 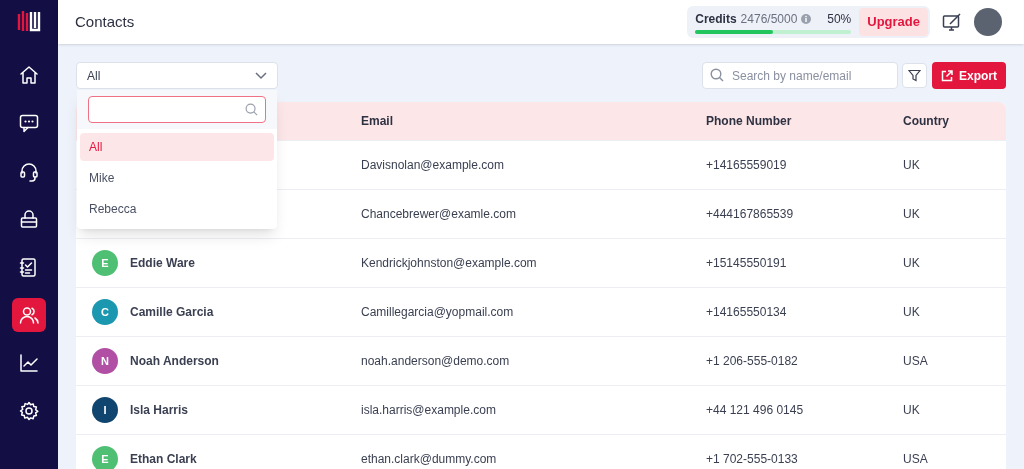 I want to click on settings-icon, so click(x=29, y=411).